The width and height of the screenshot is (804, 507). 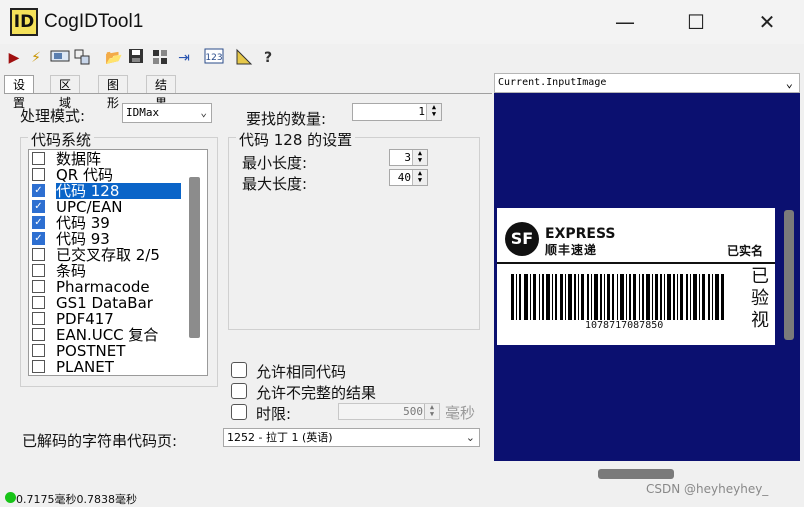 I want to click on list-item: ✓ 代码 39, so click(x=109, y=223).